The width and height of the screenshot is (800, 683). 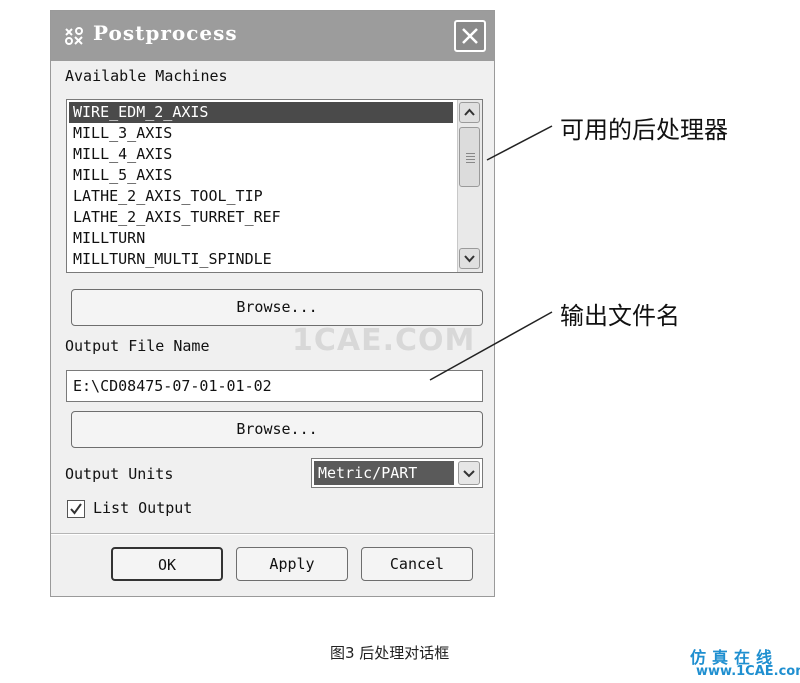 I want to click on figure-caption: 图3 后处理对话框, so click(x=390, y=653).